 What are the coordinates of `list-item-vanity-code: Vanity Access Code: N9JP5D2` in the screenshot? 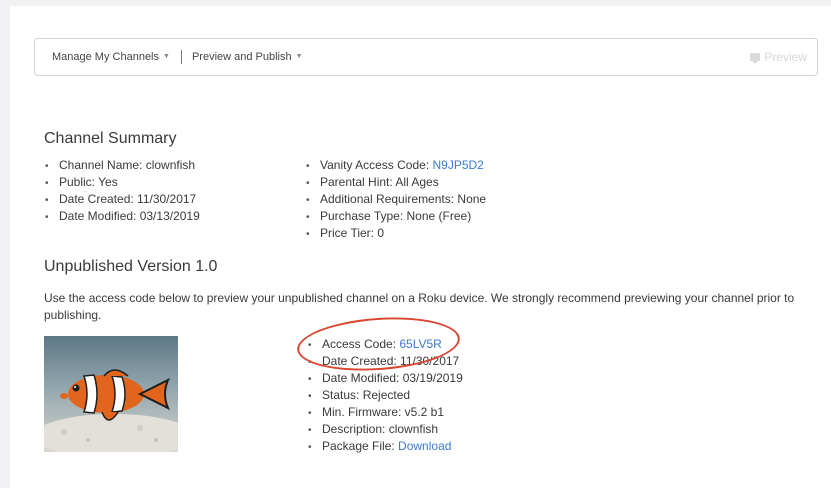 It's located at (396, 165).